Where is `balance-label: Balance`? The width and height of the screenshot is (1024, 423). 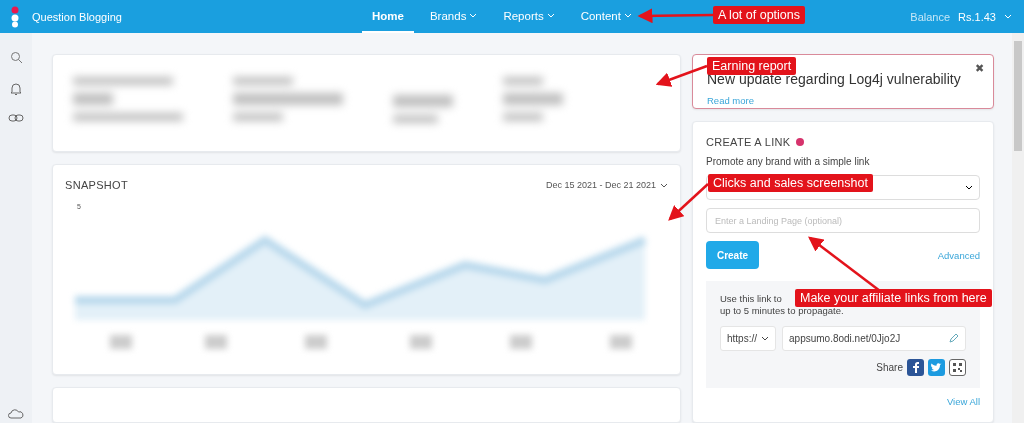 balance-label: Balance is located at coordinates (930, 16).